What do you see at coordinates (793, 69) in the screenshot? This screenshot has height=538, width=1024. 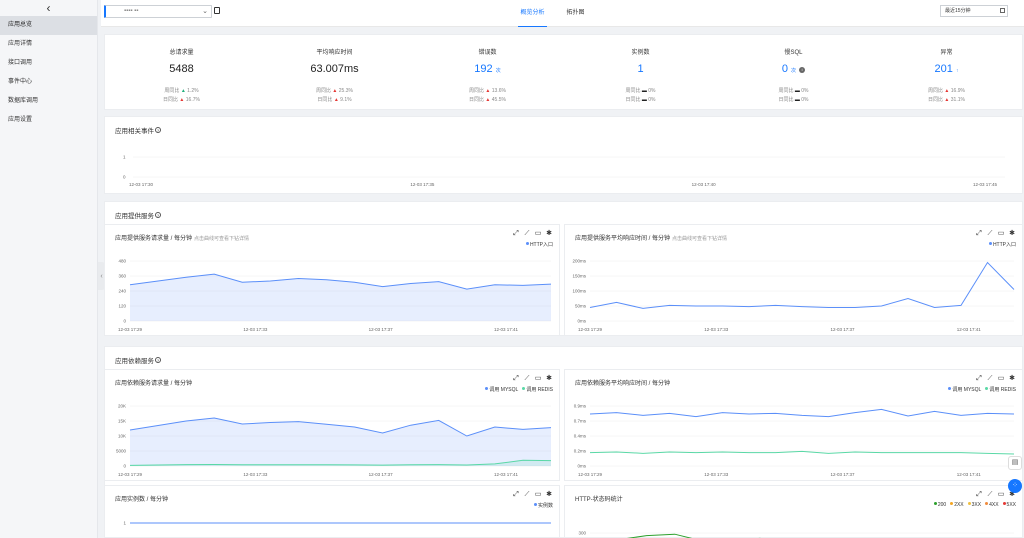 I see `stat-value: 0 次 i` at bounding box center [793, 69].